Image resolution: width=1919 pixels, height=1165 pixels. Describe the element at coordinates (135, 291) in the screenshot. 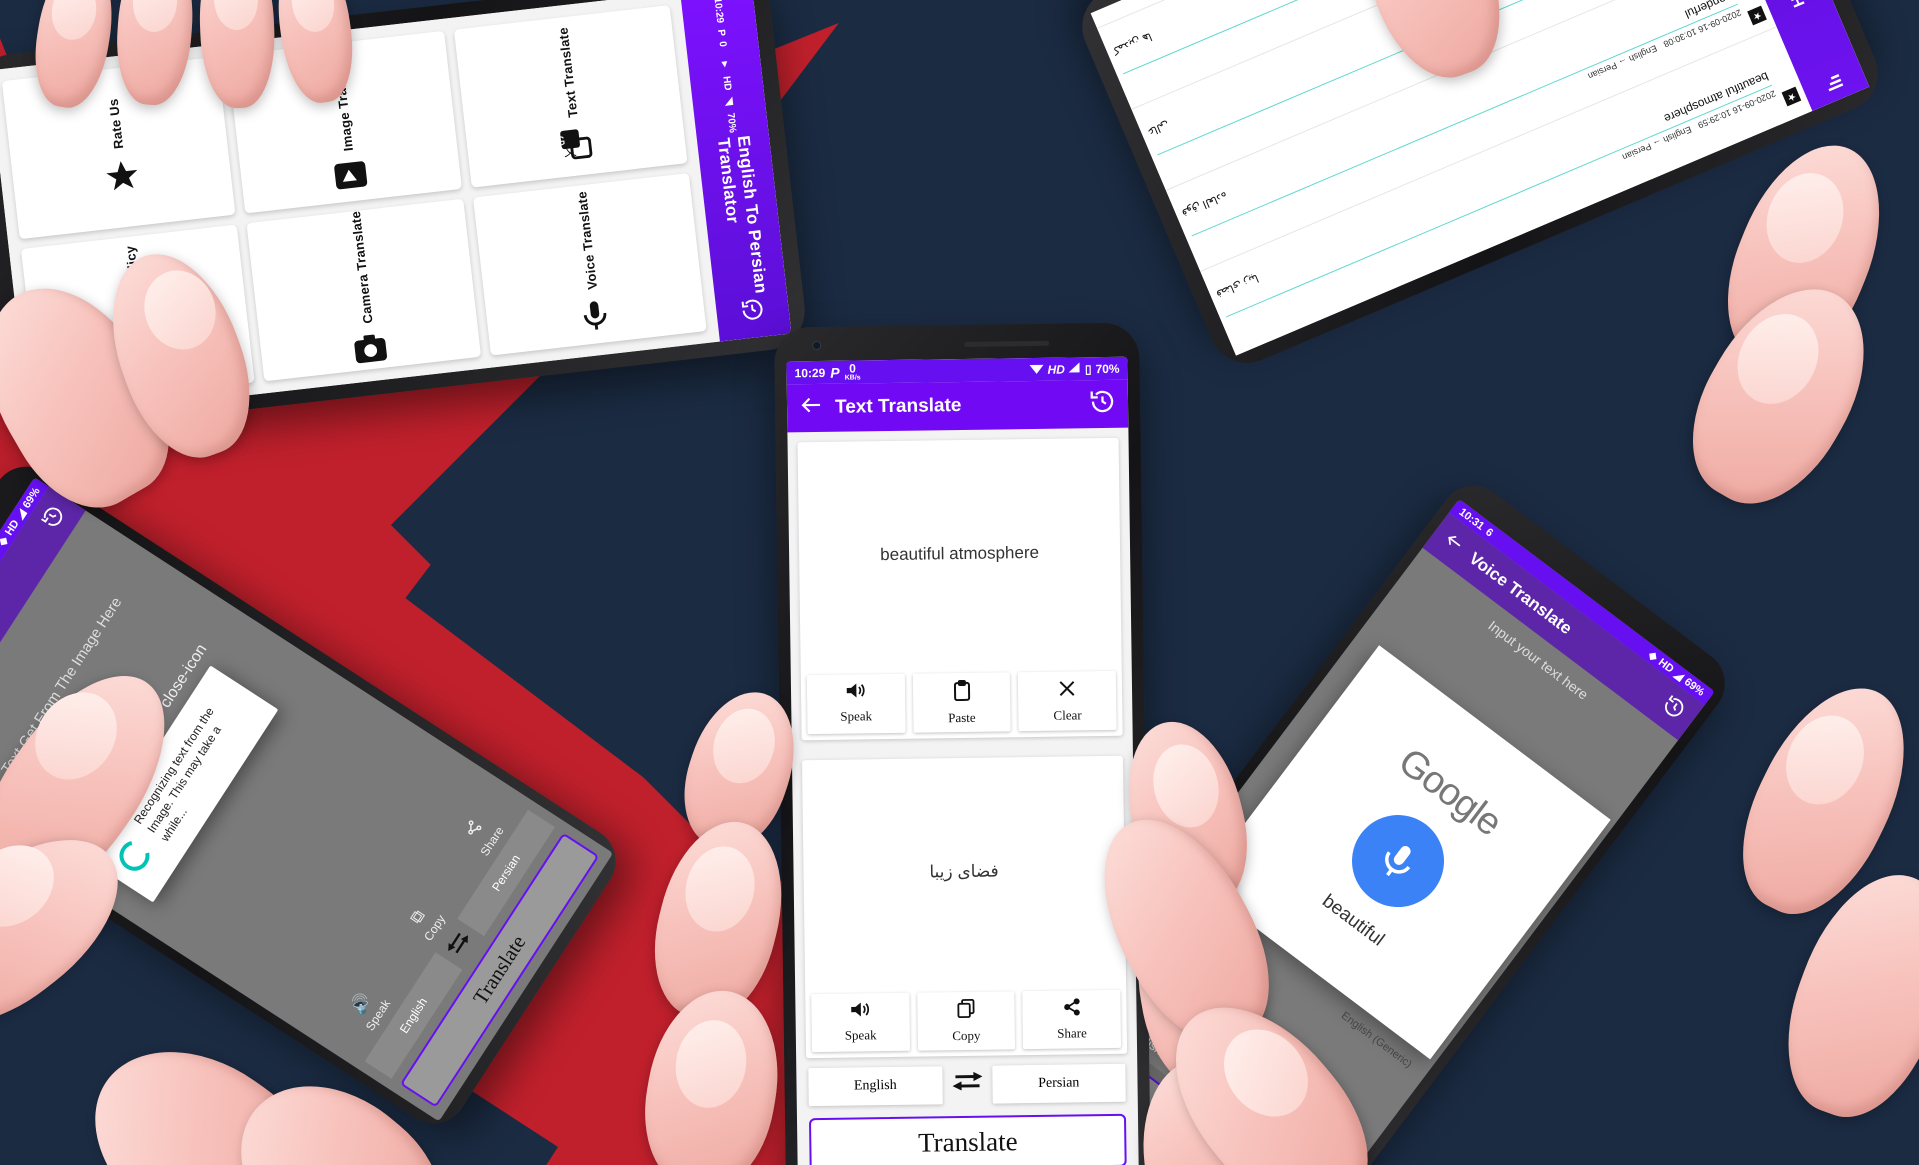

I see `tile-label: Privacy Policy` at that location.